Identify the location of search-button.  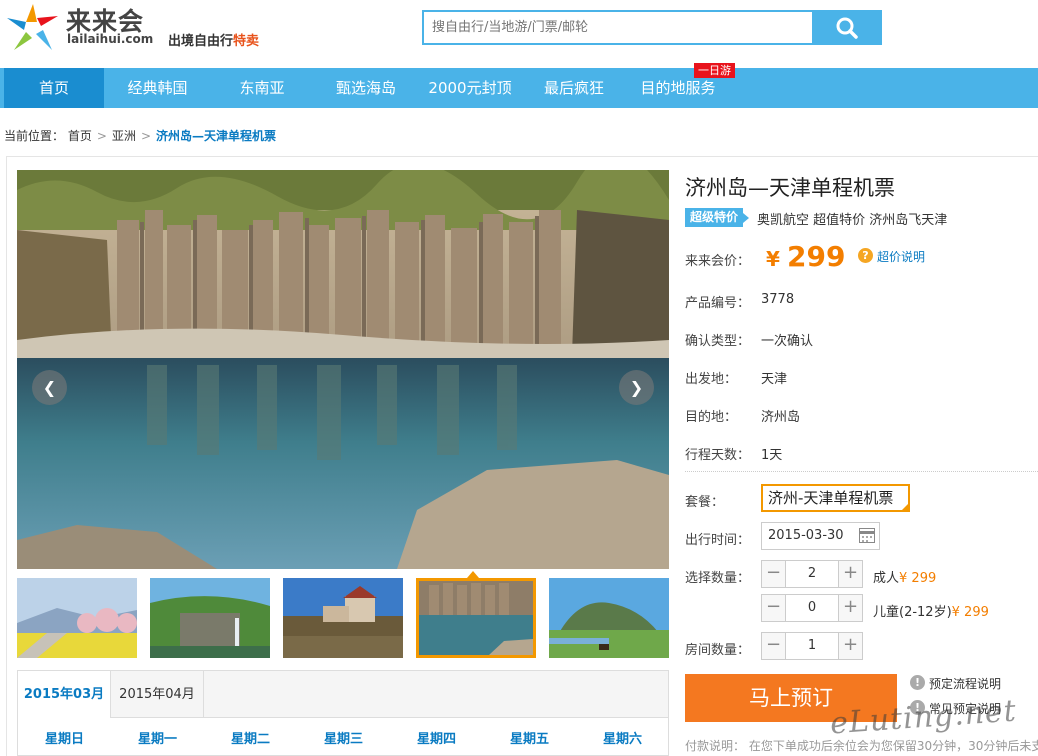
(847, 27).